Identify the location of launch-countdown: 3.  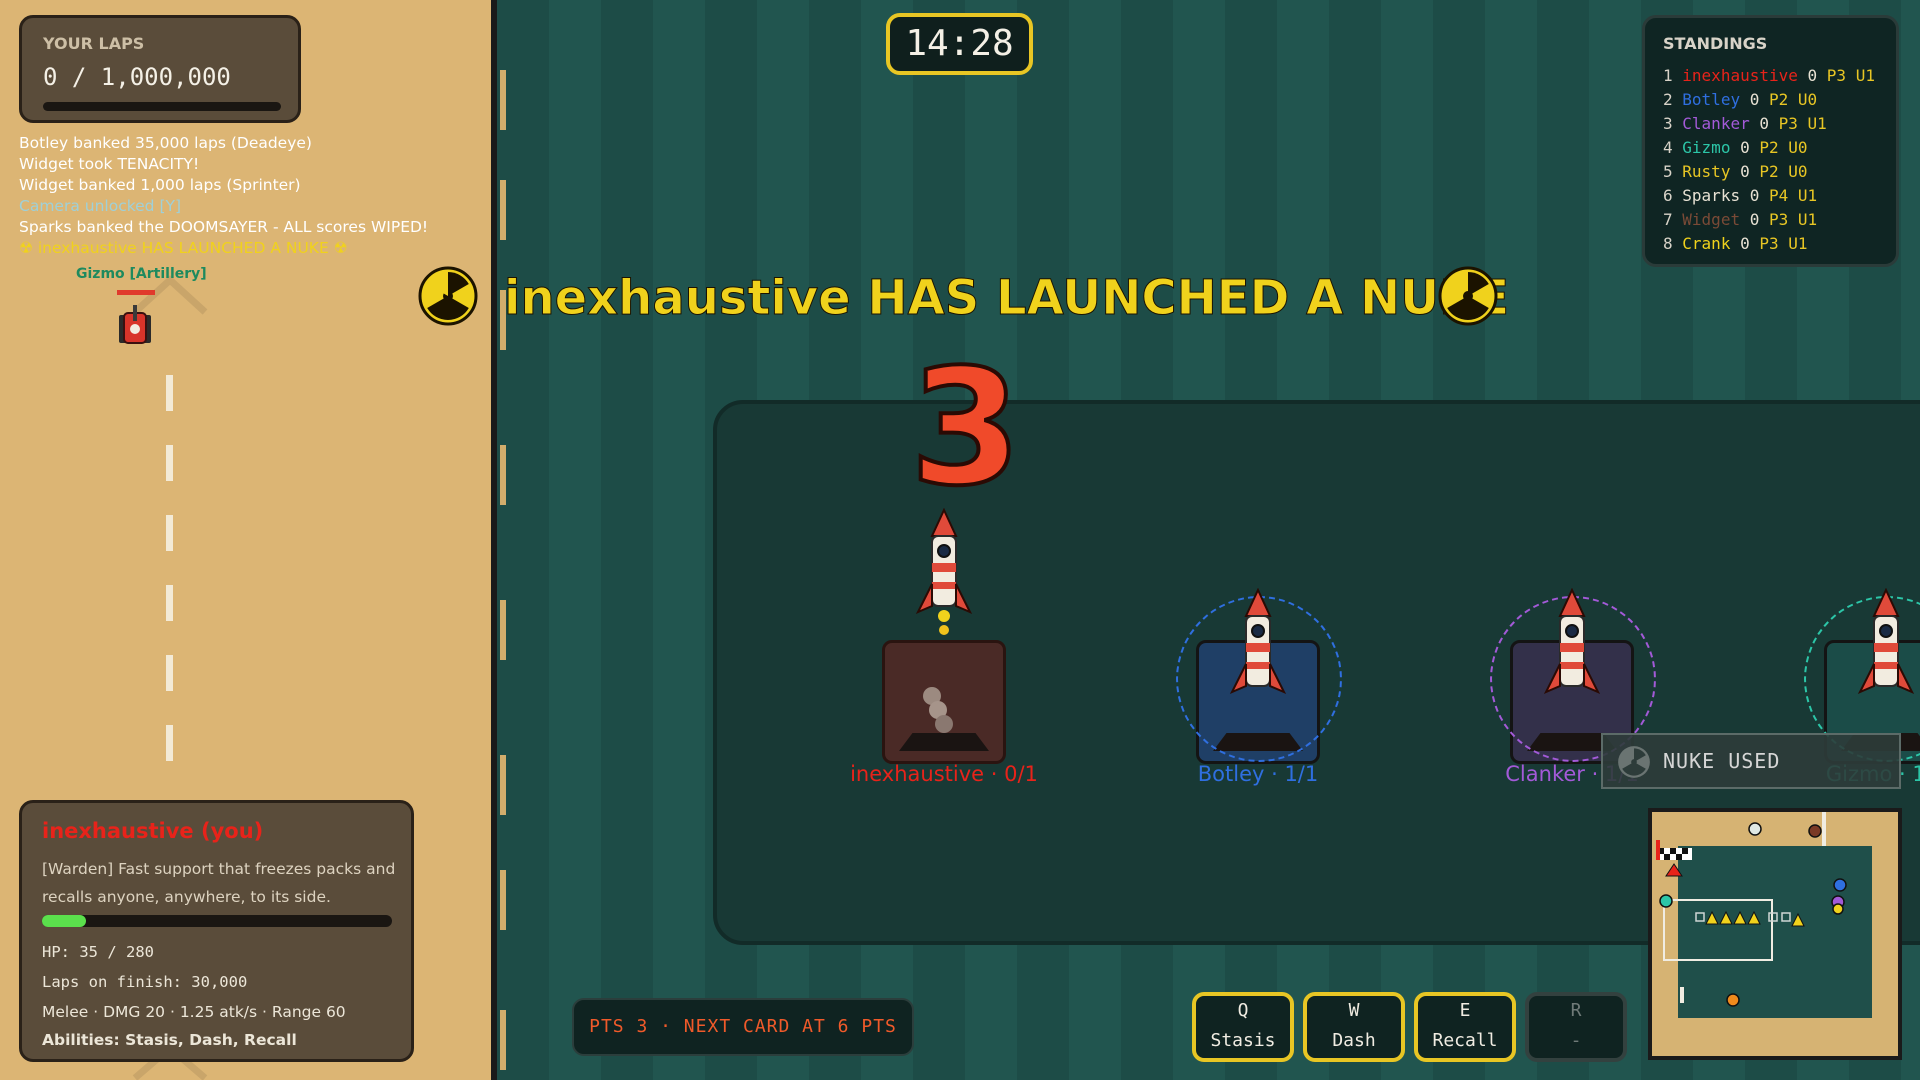
(965, 427).